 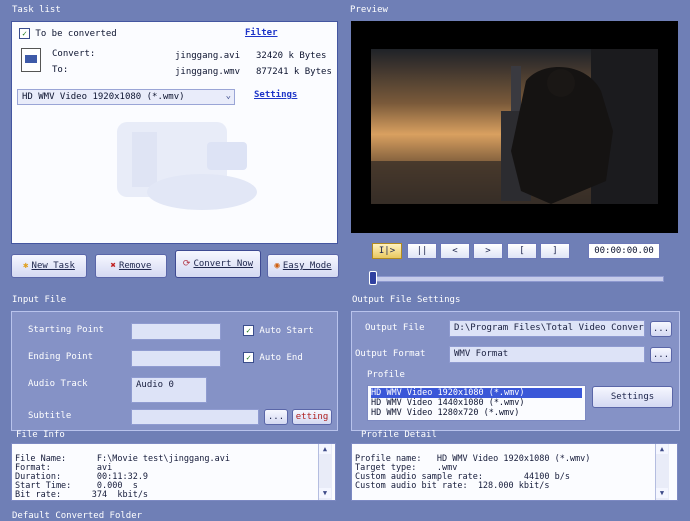 I want to click on easy-mode-icon: ◉, so click(x=277, y=266).